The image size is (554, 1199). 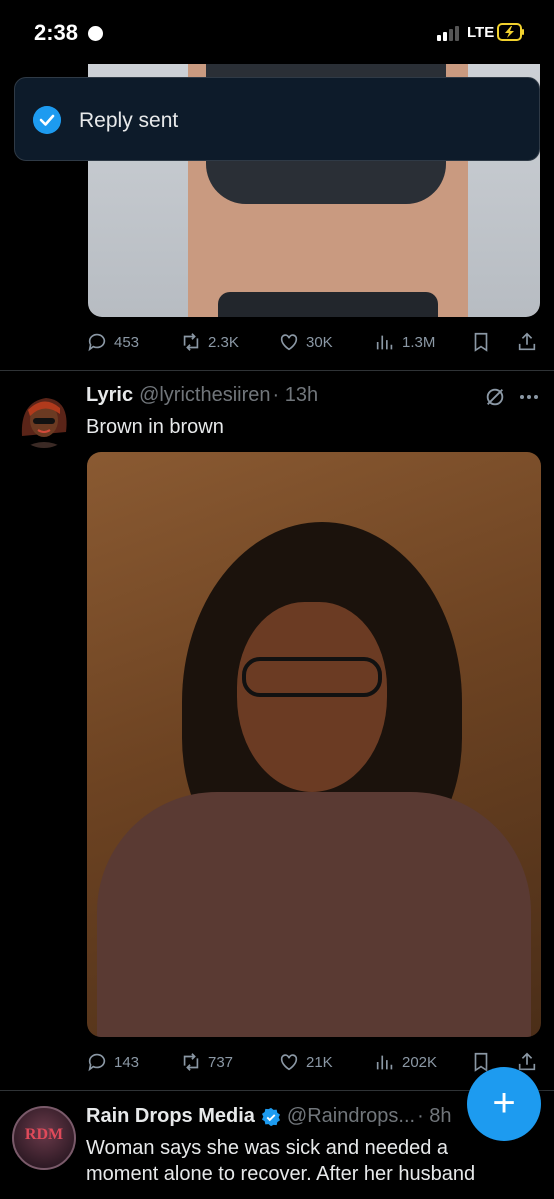 I want to click on author-handle: @lyricthesiiren, so click(x=204, y=395).